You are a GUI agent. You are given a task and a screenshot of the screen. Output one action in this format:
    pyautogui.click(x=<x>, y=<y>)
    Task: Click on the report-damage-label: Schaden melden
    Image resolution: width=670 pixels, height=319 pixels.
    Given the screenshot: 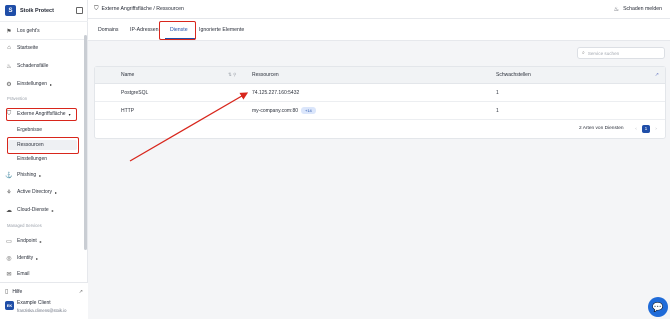 What is the action you would take?
    pyautogui.click(x=642, y=9)
    